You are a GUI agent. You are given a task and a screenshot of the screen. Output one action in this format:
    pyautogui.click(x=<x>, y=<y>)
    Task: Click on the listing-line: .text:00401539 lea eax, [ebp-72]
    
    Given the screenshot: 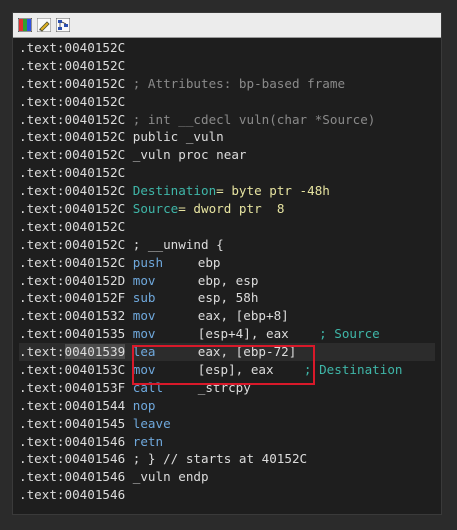 What is the action you would take?
    pyautogui.click(x=227, y=352)
    